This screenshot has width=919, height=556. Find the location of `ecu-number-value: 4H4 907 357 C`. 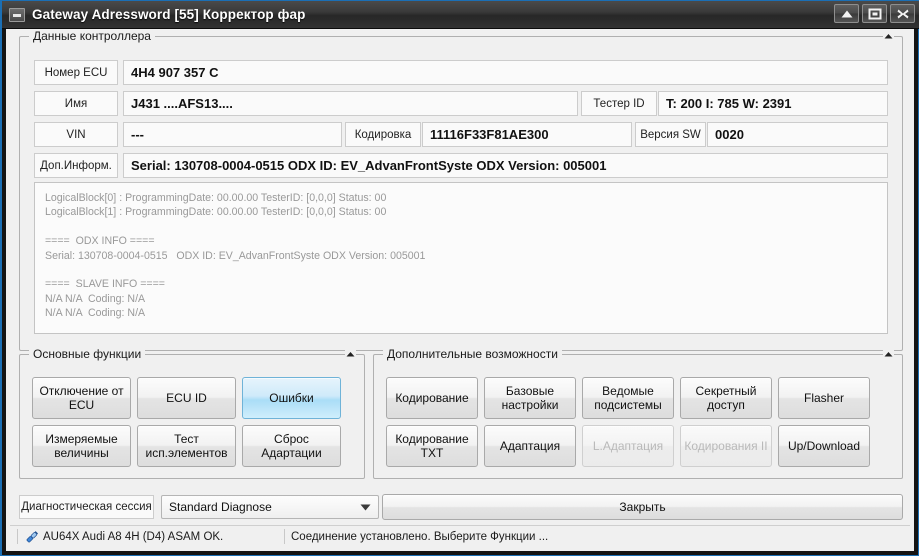

ecu-number-value: 4H4 907 357 C is located at coordinates (505, 72).